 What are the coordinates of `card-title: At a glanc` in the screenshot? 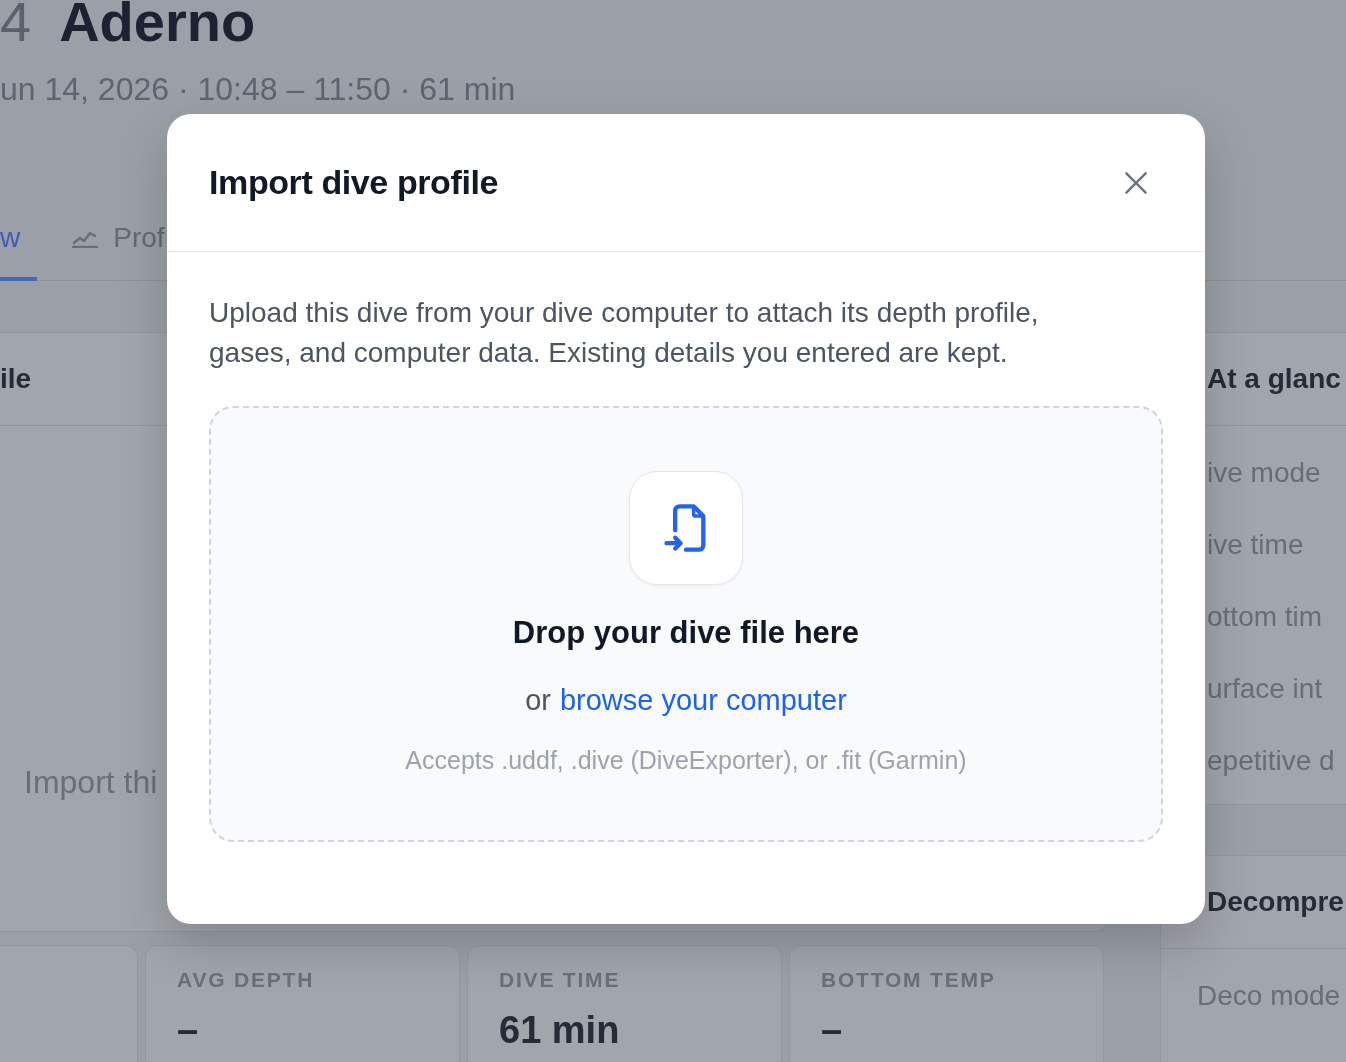 It's located at (1274, 379).